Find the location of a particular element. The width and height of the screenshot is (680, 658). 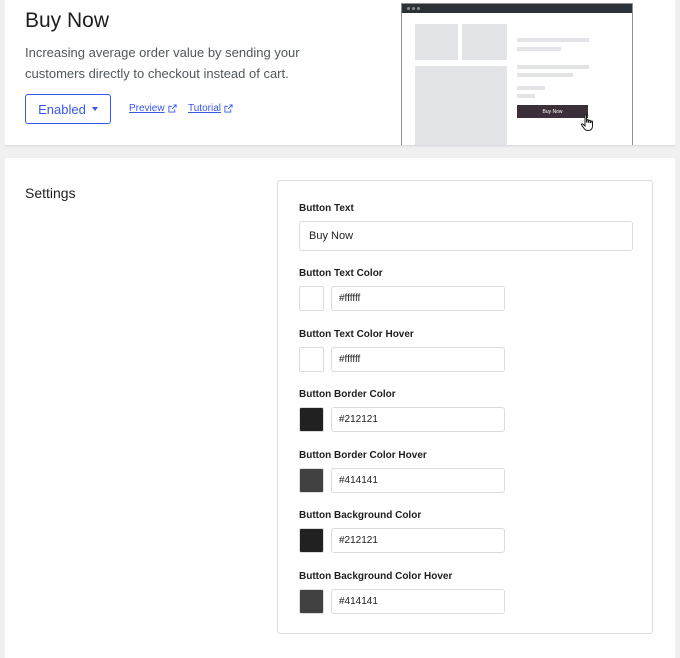

status-dropdown-label: Enabled is located at coordinates (62, 109).